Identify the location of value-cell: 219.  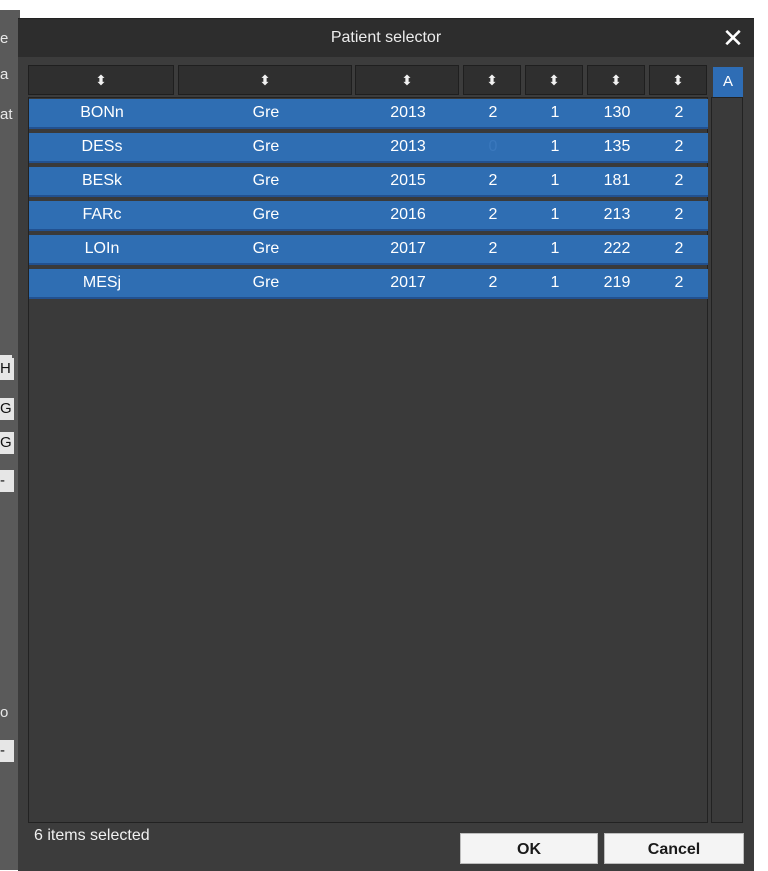
(617, 282).